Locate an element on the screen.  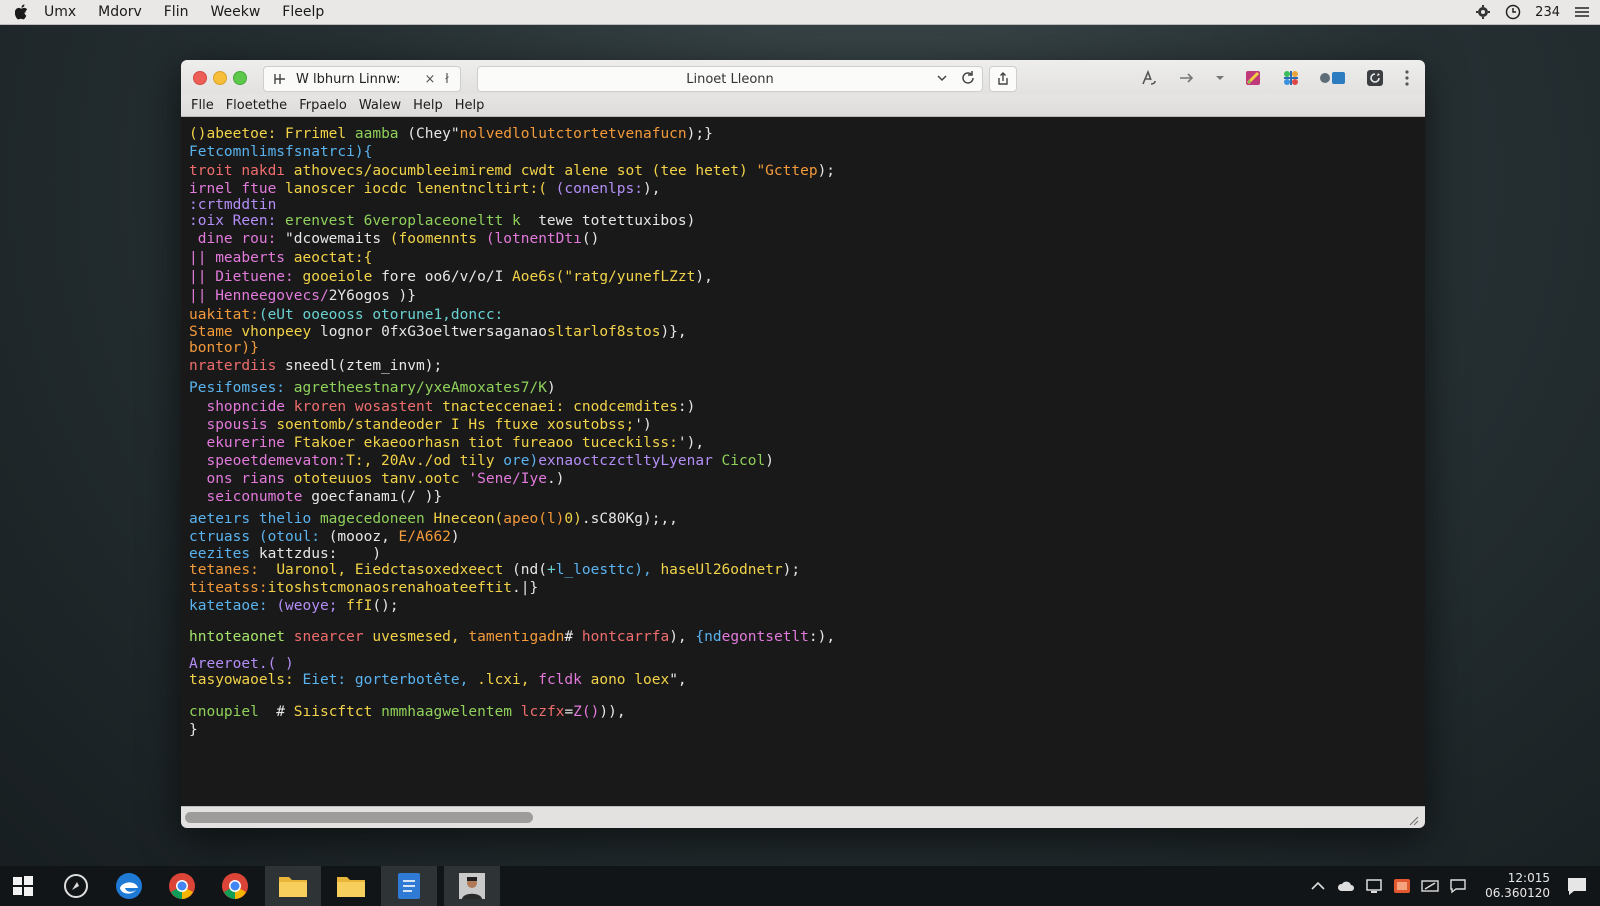
chevron-up-icon is located at coordinates (1318, 886).